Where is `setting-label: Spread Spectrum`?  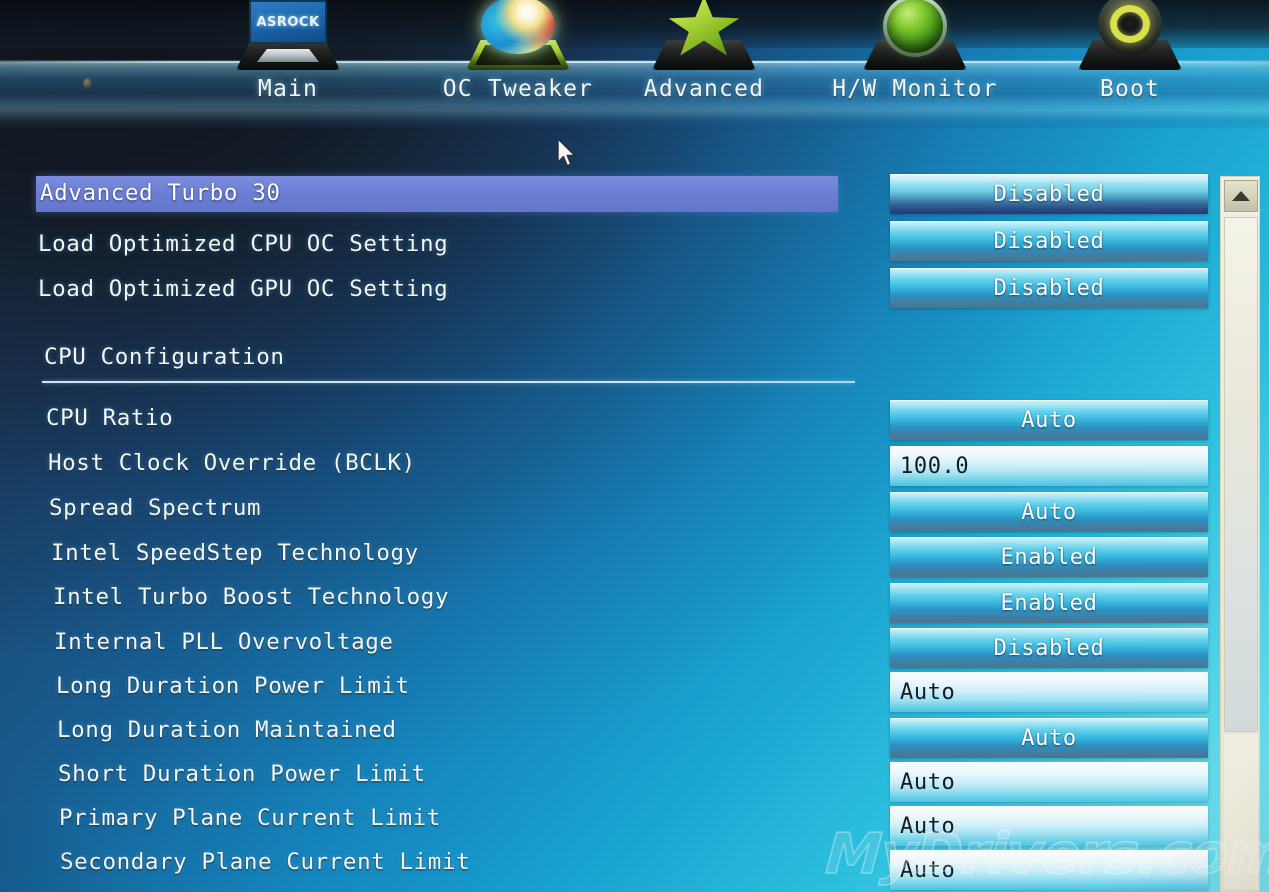 setting-label: Spread Spectrum is located at coordinates (155, 508).